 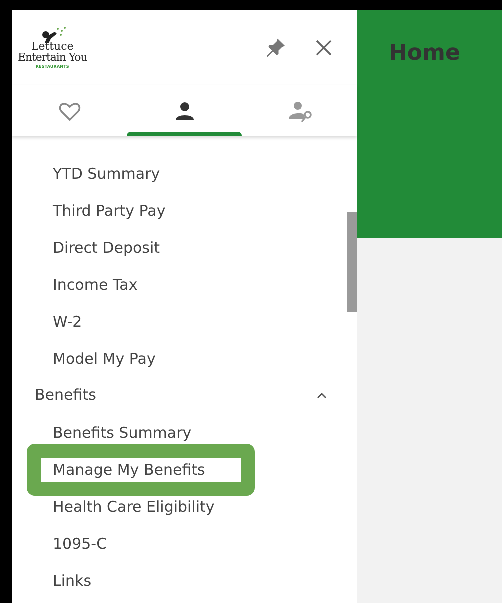 What do you see at coordinates (134, 506) in the screenshot?
I see `nav-link: Health Care Eligibility` at bounding box center [134, 506].